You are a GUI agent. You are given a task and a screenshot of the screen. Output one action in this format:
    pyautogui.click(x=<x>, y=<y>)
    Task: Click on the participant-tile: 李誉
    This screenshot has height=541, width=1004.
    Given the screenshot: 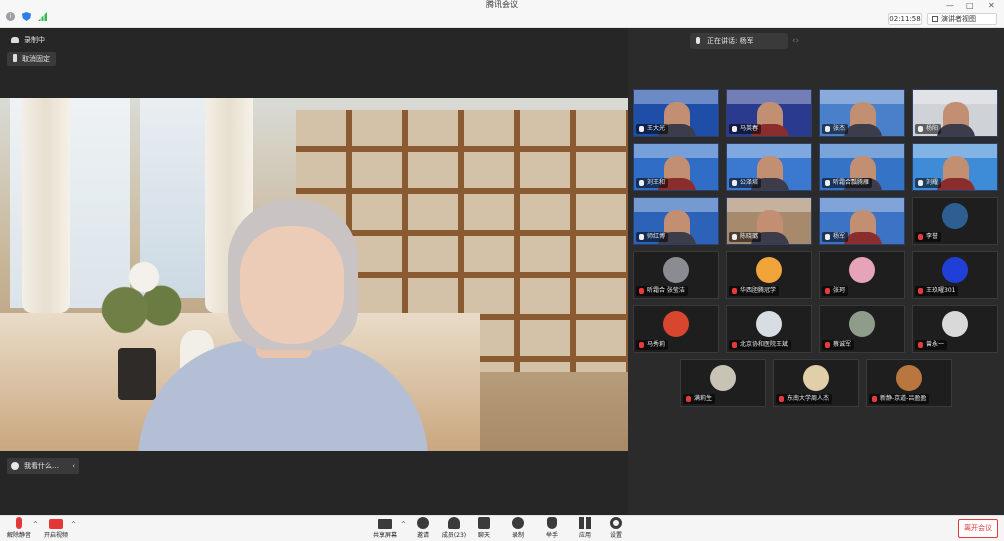 What is the action you would take?
    pyautogui.click(x=955, y=221)
    